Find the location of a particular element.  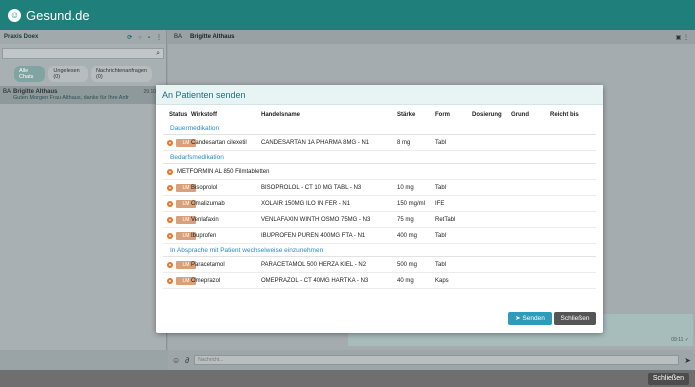

handelsname-cell: OMEPRAZOL - CT 40MG HARTKA - N3 is located at coordinates (315, 281).